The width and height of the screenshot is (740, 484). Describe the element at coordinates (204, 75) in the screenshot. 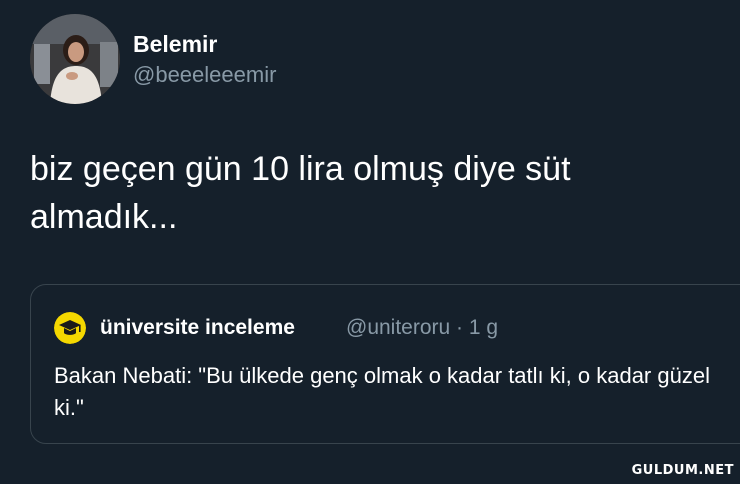

I see `author-handle: @beeeleeemir` at that location.